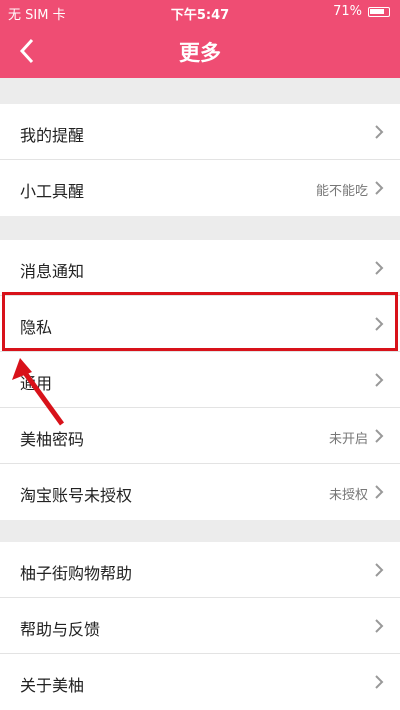  Describe the element at coordinates (200, 268) in the screenshot. I see `menu-item-notifications: 消息通知` at that location.